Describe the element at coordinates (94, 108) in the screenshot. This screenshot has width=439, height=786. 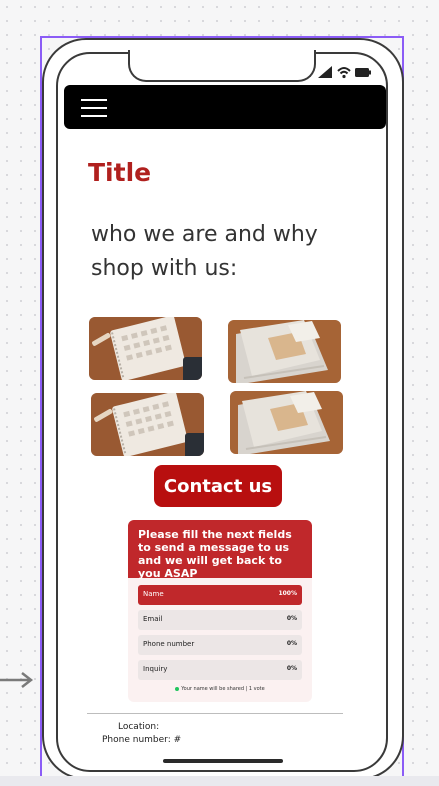
I see `menu-icon` at that location.